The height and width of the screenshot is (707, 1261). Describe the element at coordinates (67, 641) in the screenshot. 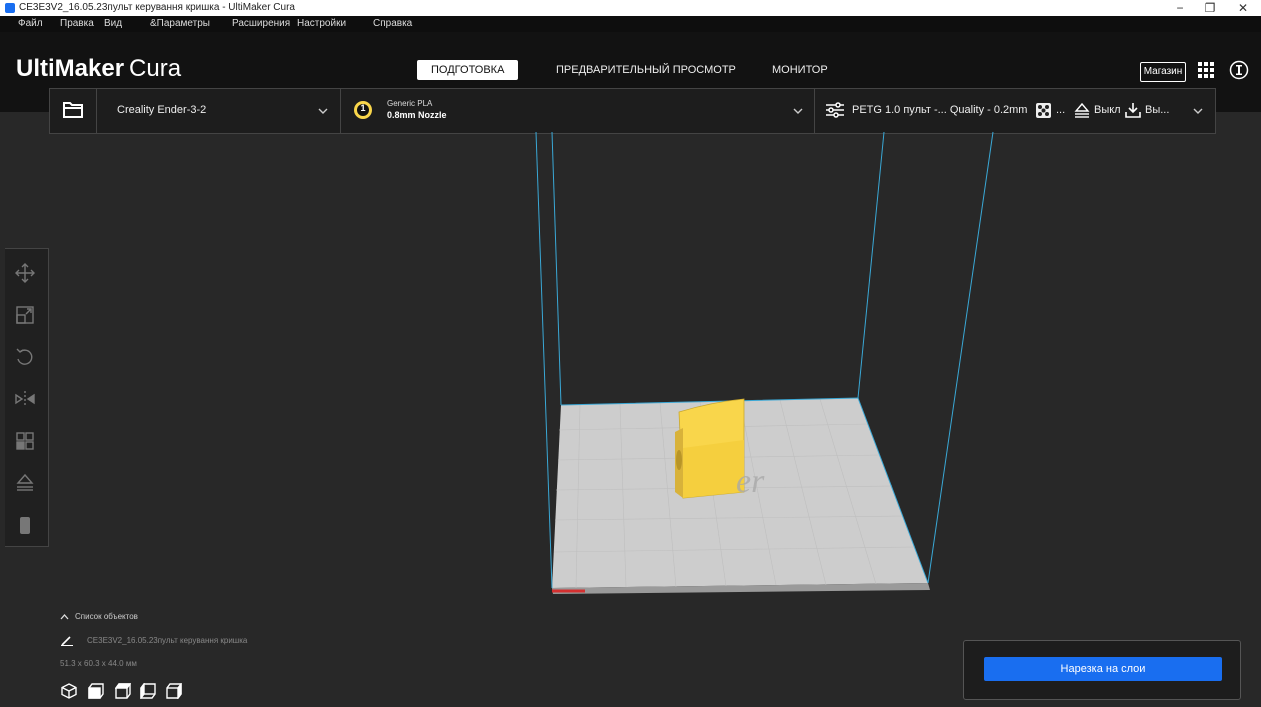

I see `pencil-icon` at that location.